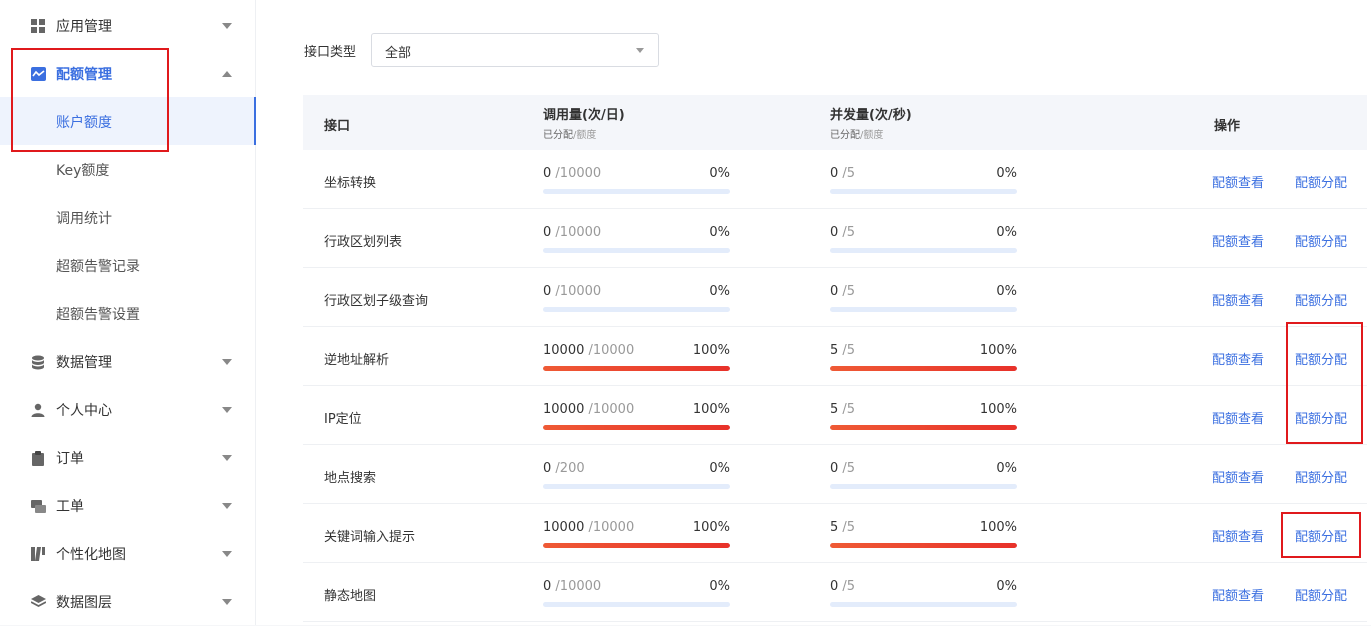 This screenshot has width=1371, height=626. Describe the element at coordinates (1227, 126) in the screenshot. I see `header-actions: 操作` at that location.